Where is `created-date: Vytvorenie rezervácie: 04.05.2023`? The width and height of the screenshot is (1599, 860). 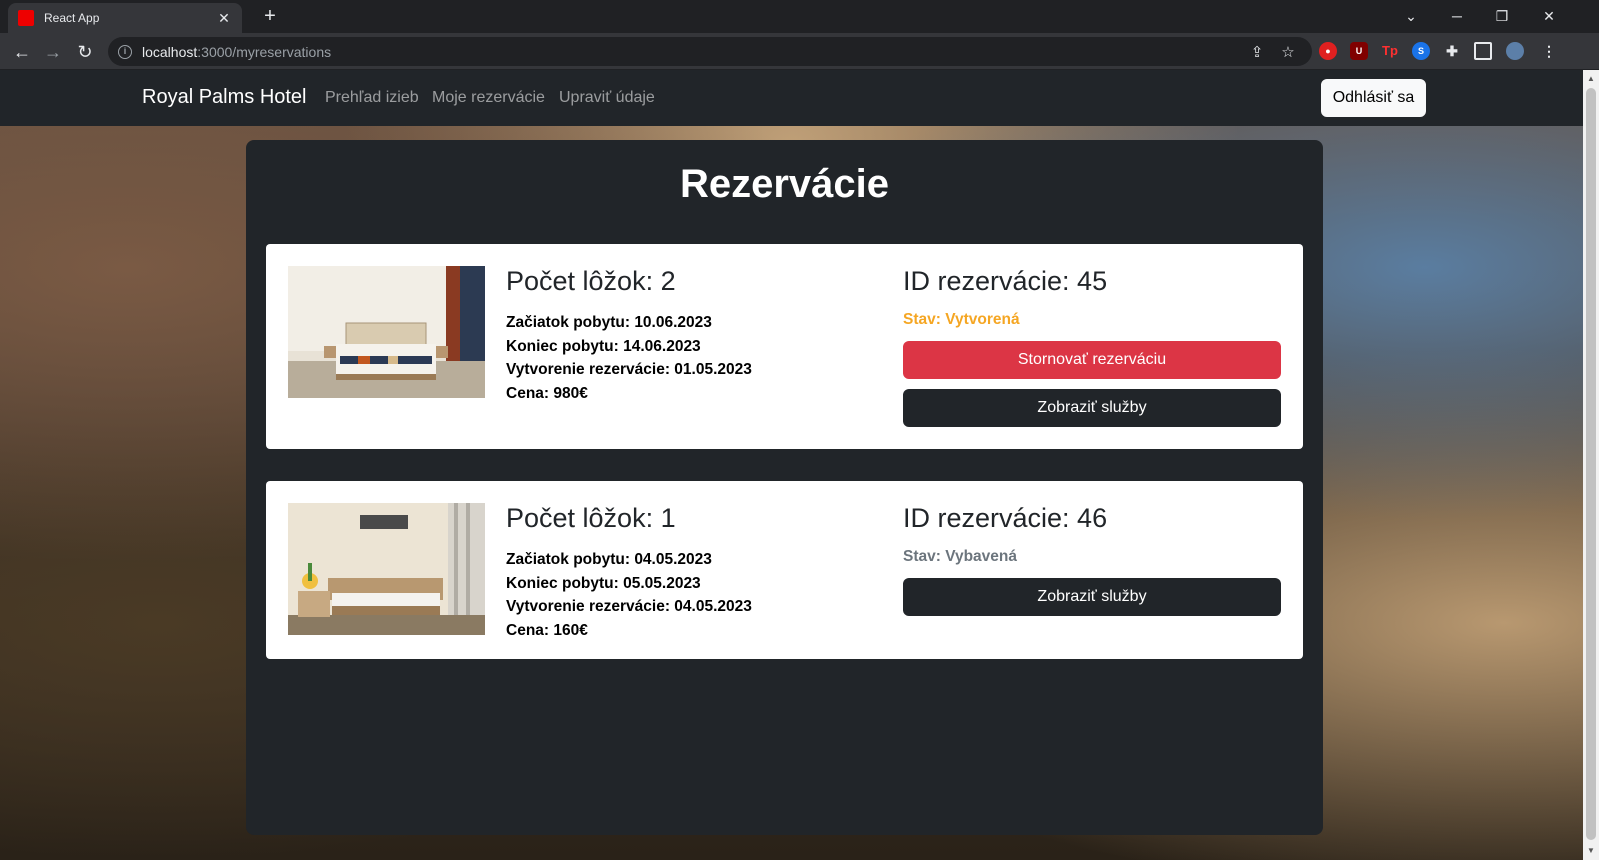 created-date: Vytvorenie rezervácie: 04.05.2023 is located at coordinates (629, 607).